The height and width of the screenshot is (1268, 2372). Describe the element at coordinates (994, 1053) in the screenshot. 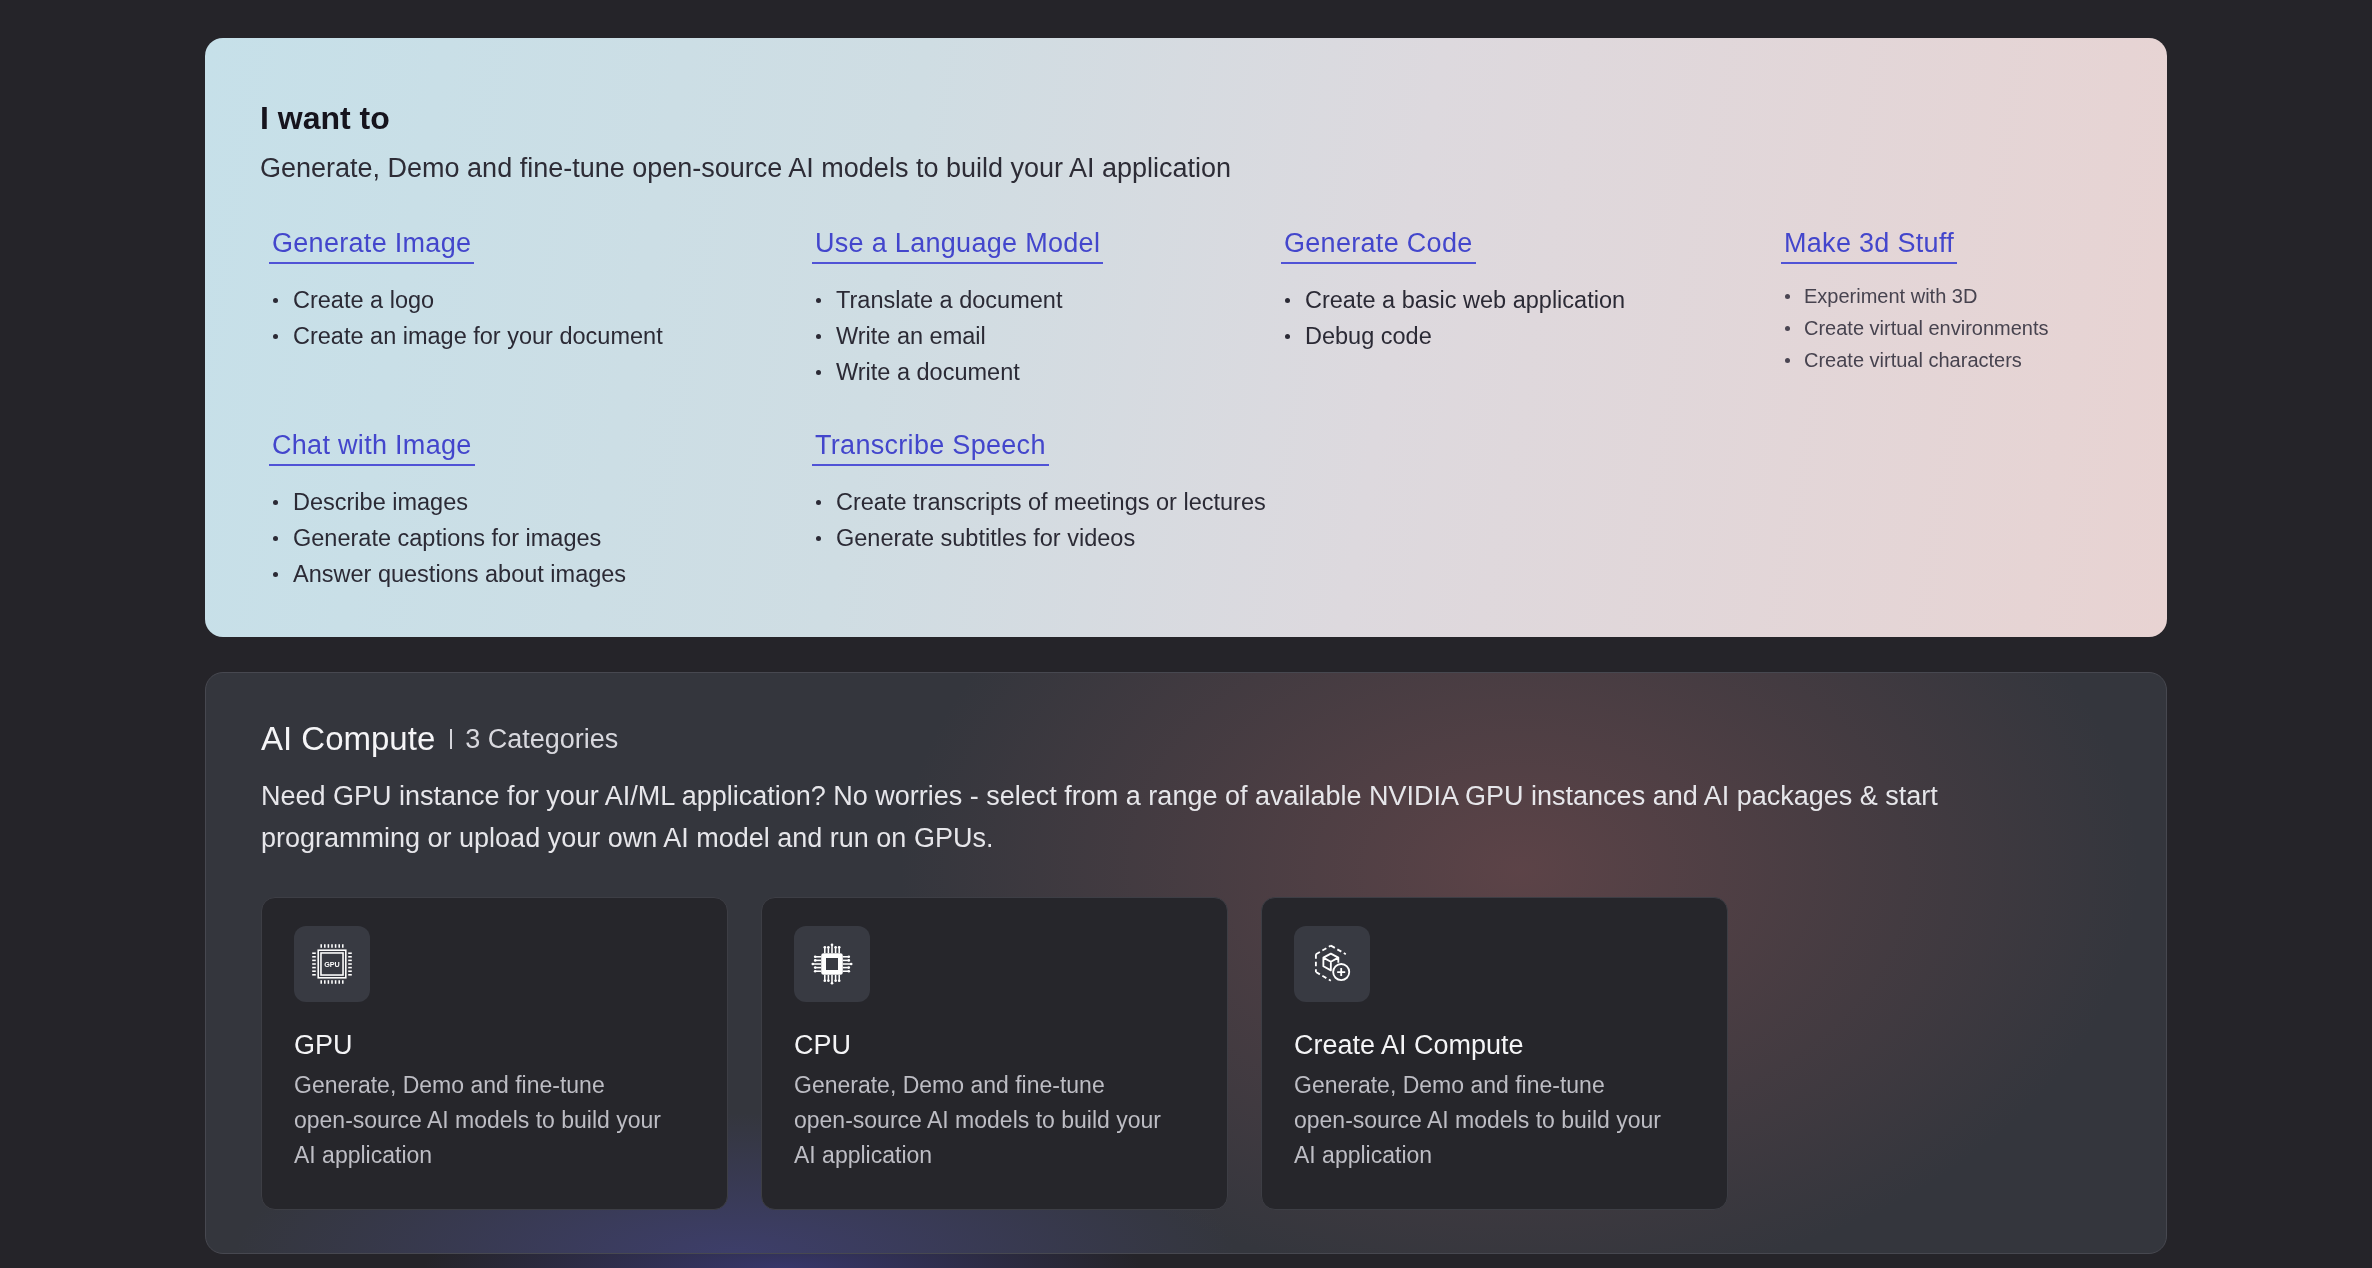

I see `compute-card: CPU Generate, Demo and fine-tune open-source AI models to build your AI application` at that location.